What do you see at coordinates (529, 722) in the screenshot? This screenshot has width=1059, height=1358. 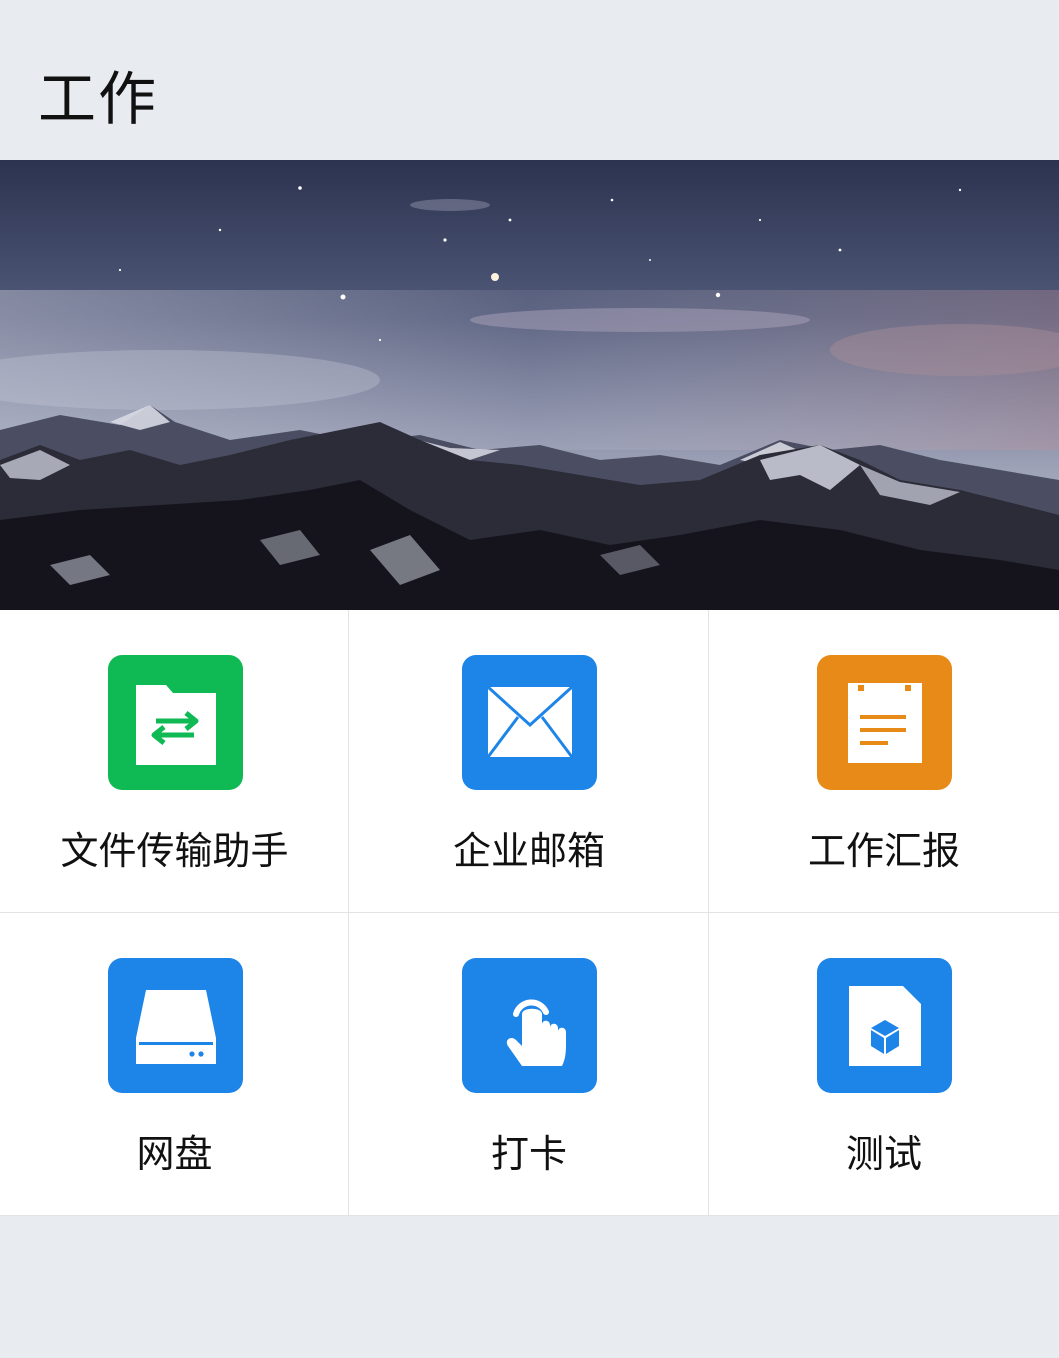 I see `mail-icon` at bounding box center [529, 722].